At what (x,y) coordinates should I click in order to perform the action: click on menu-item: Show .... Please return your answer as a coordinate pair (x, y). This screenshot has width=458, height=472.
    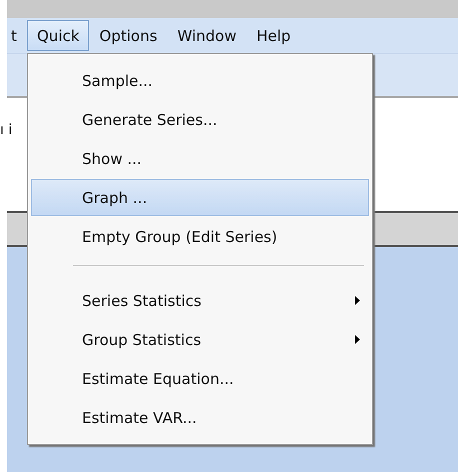
    Looking at the image, I should click on (200, 158).